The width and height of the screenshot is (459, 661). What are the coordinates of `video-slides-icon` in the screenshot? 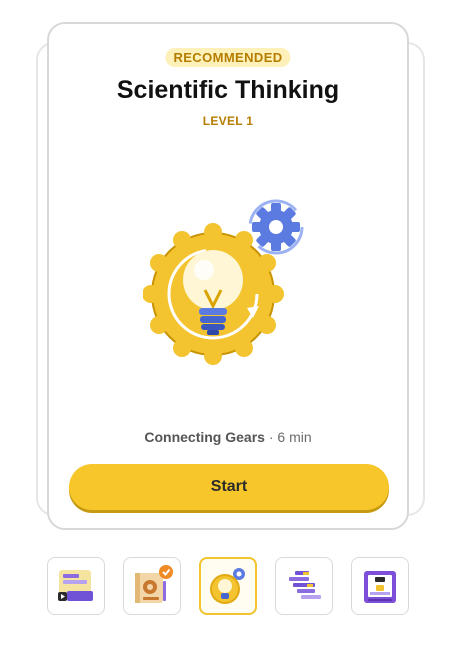 It's located at (75, 585).